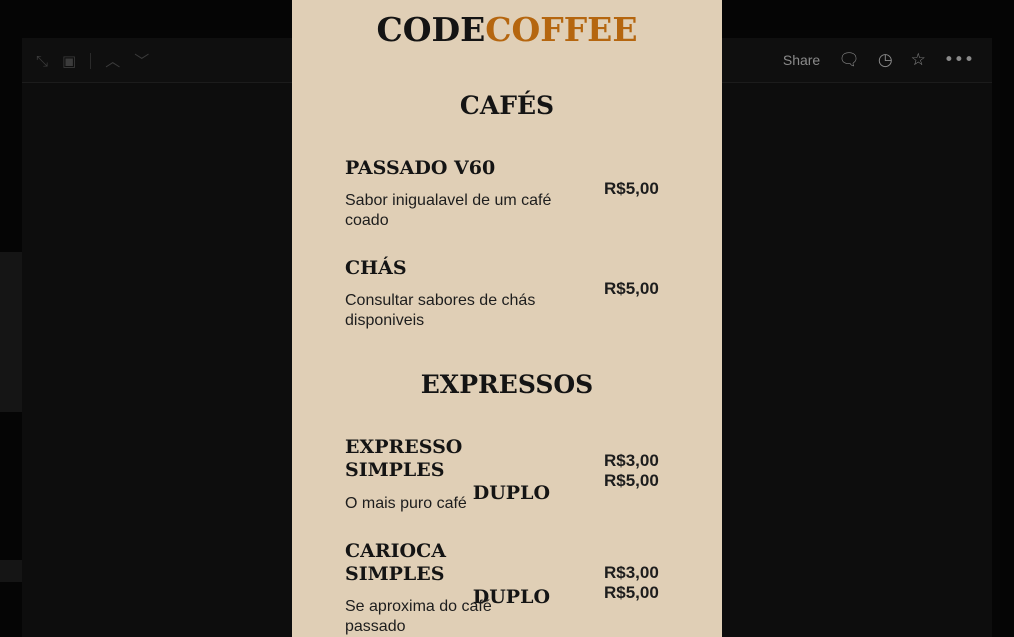 This screenshot has width=1014, height=637. Describe the element at coordinates (11, 571) in the screenshot. I see `previous-page-fragment-bottom` at that location.